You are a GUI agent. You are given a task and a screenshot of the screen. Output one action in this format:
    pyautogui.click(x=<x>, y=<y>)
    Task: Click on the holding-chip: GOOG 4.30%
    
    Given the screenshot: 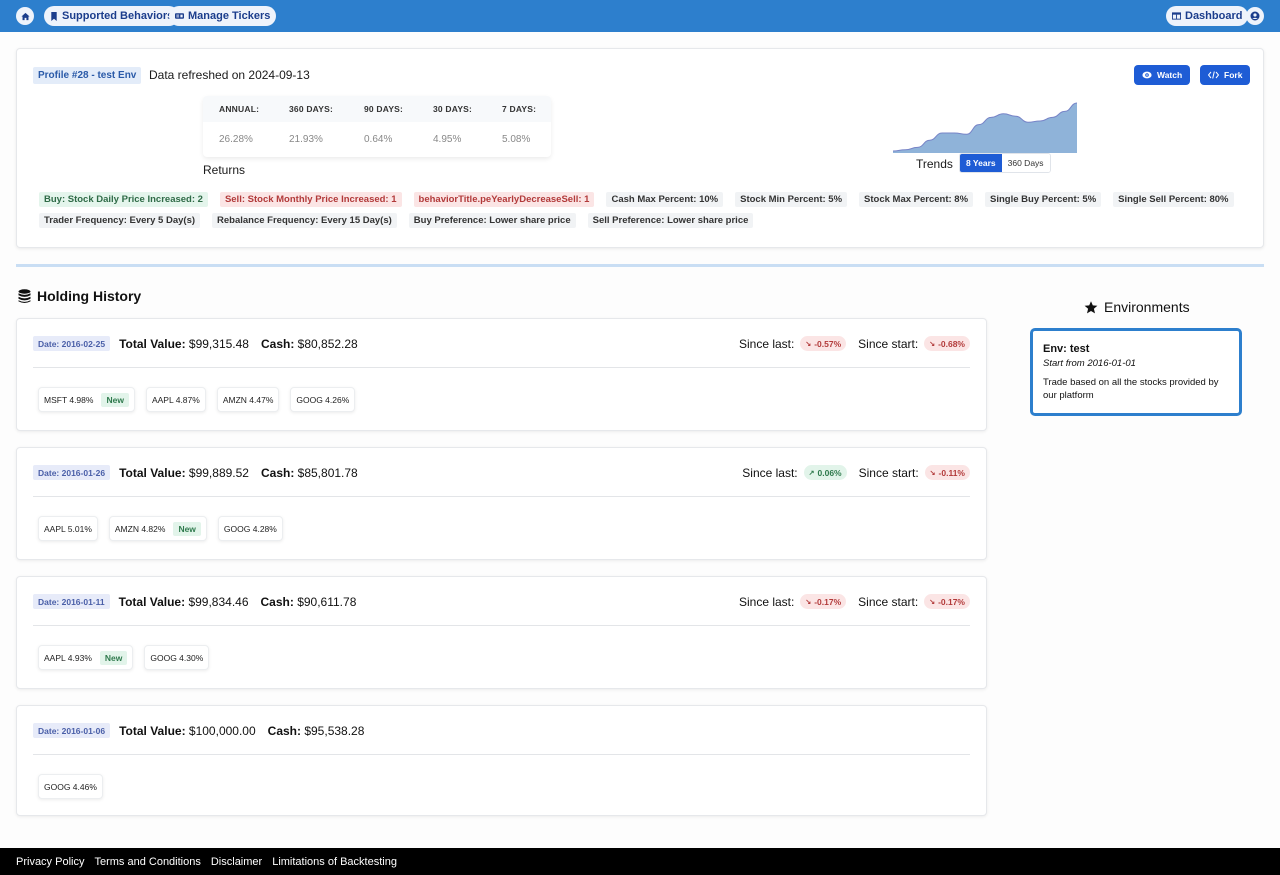 What is the action you would take?
    pyautogui.click(x=177, y=657)
    